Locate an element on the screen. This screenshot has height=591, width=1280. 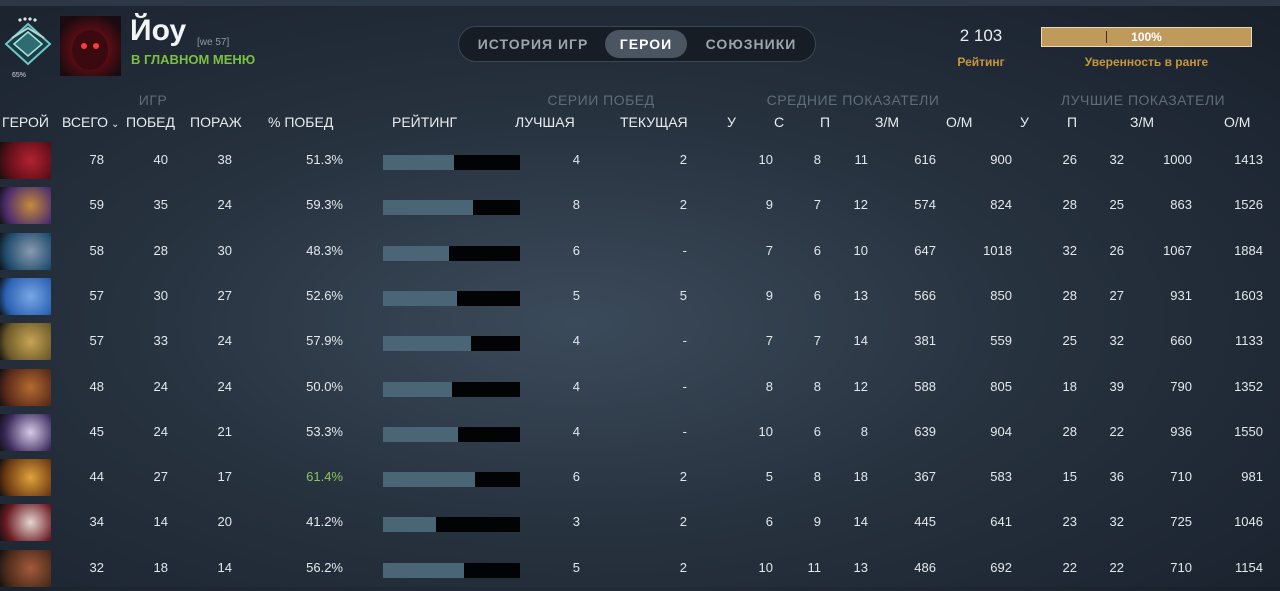
row-total: 48 is located at coordinates (96, 386).